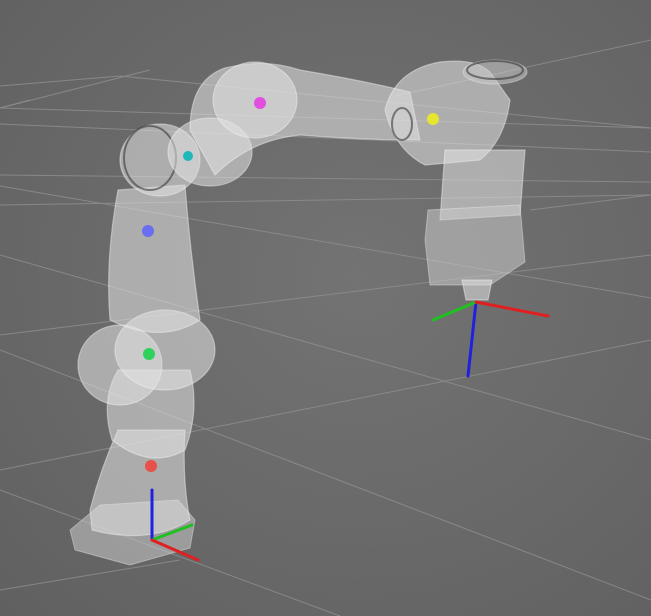  I want to click on link3, so click(154, 259).